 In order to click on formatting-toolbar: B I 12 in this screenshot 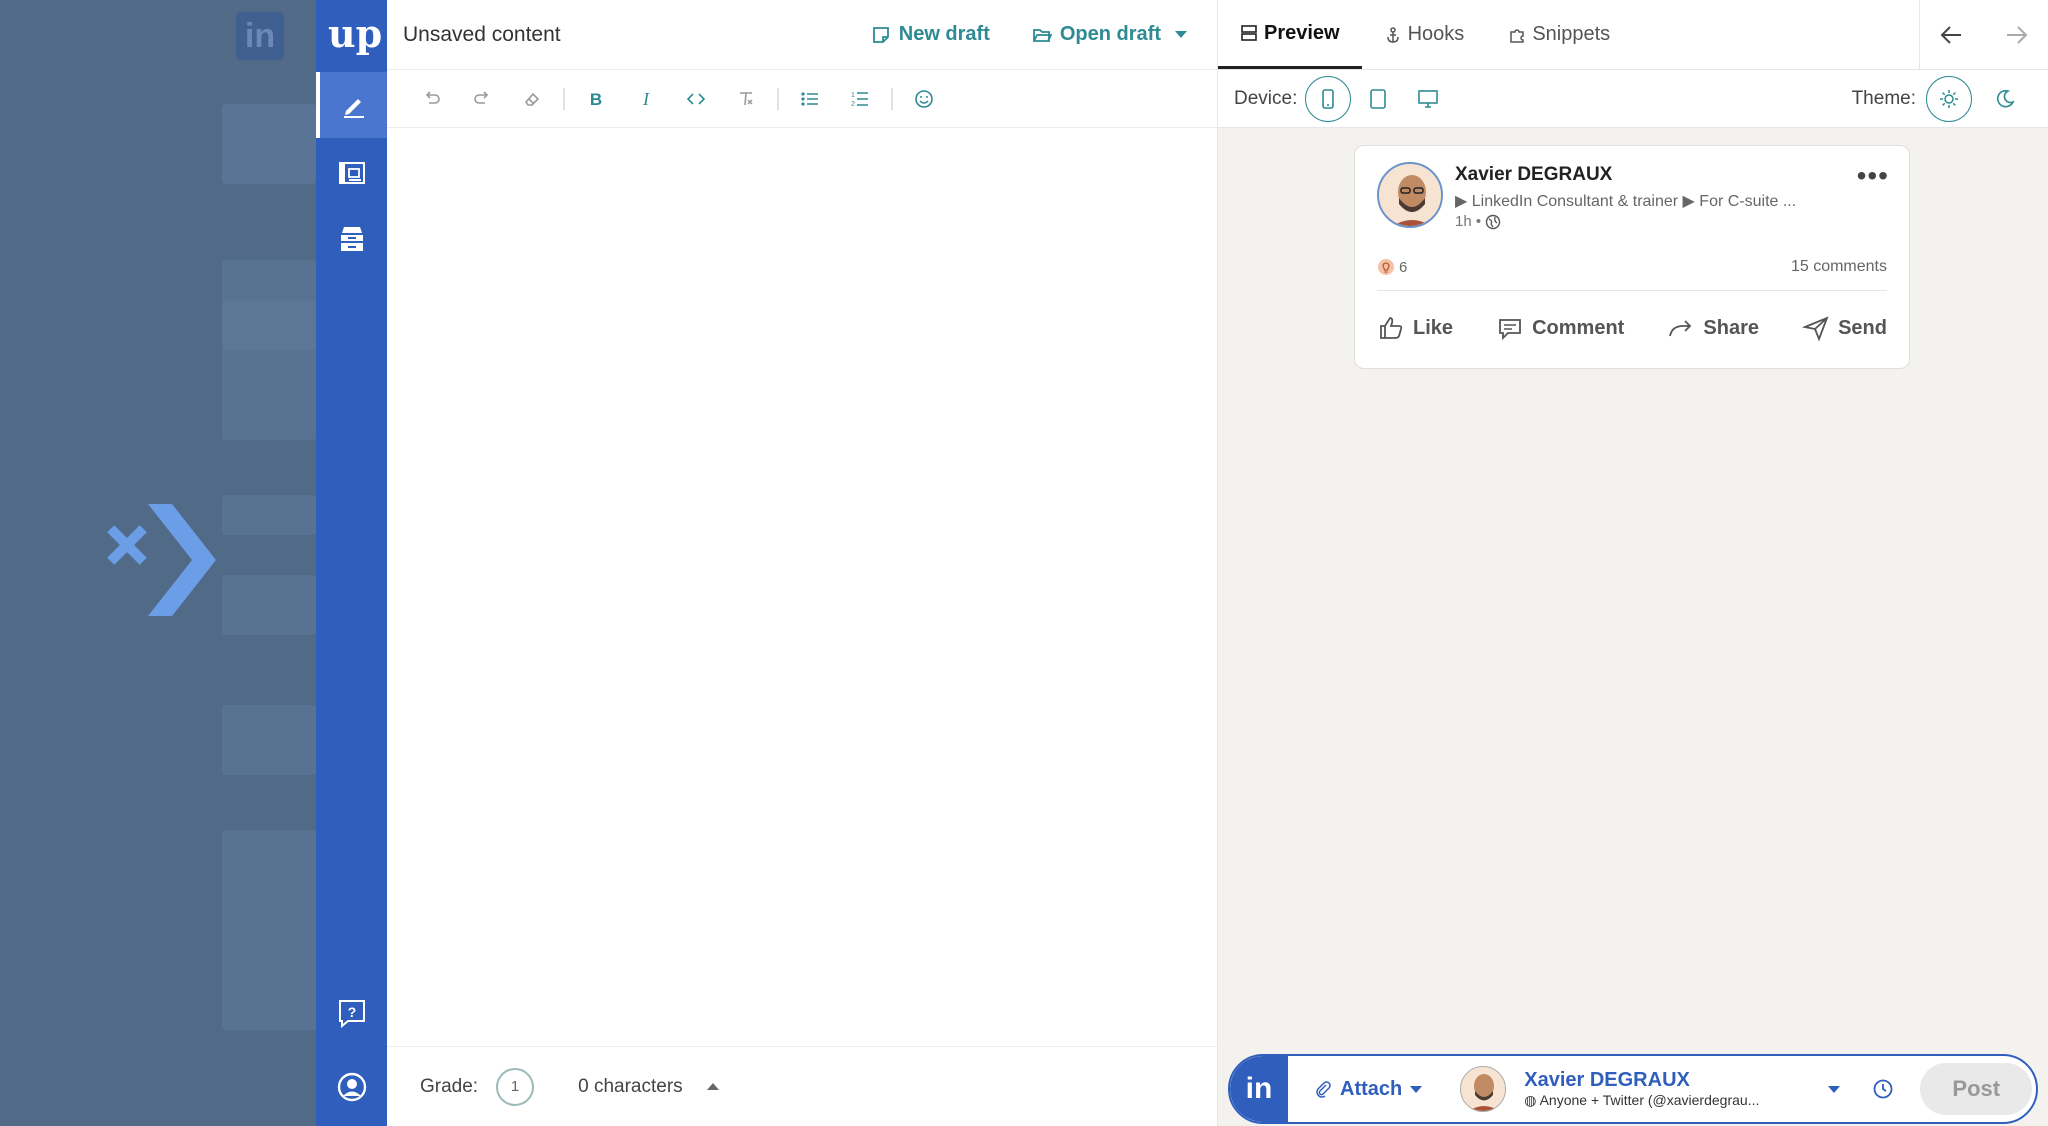, I will do `click(802, 99)`.